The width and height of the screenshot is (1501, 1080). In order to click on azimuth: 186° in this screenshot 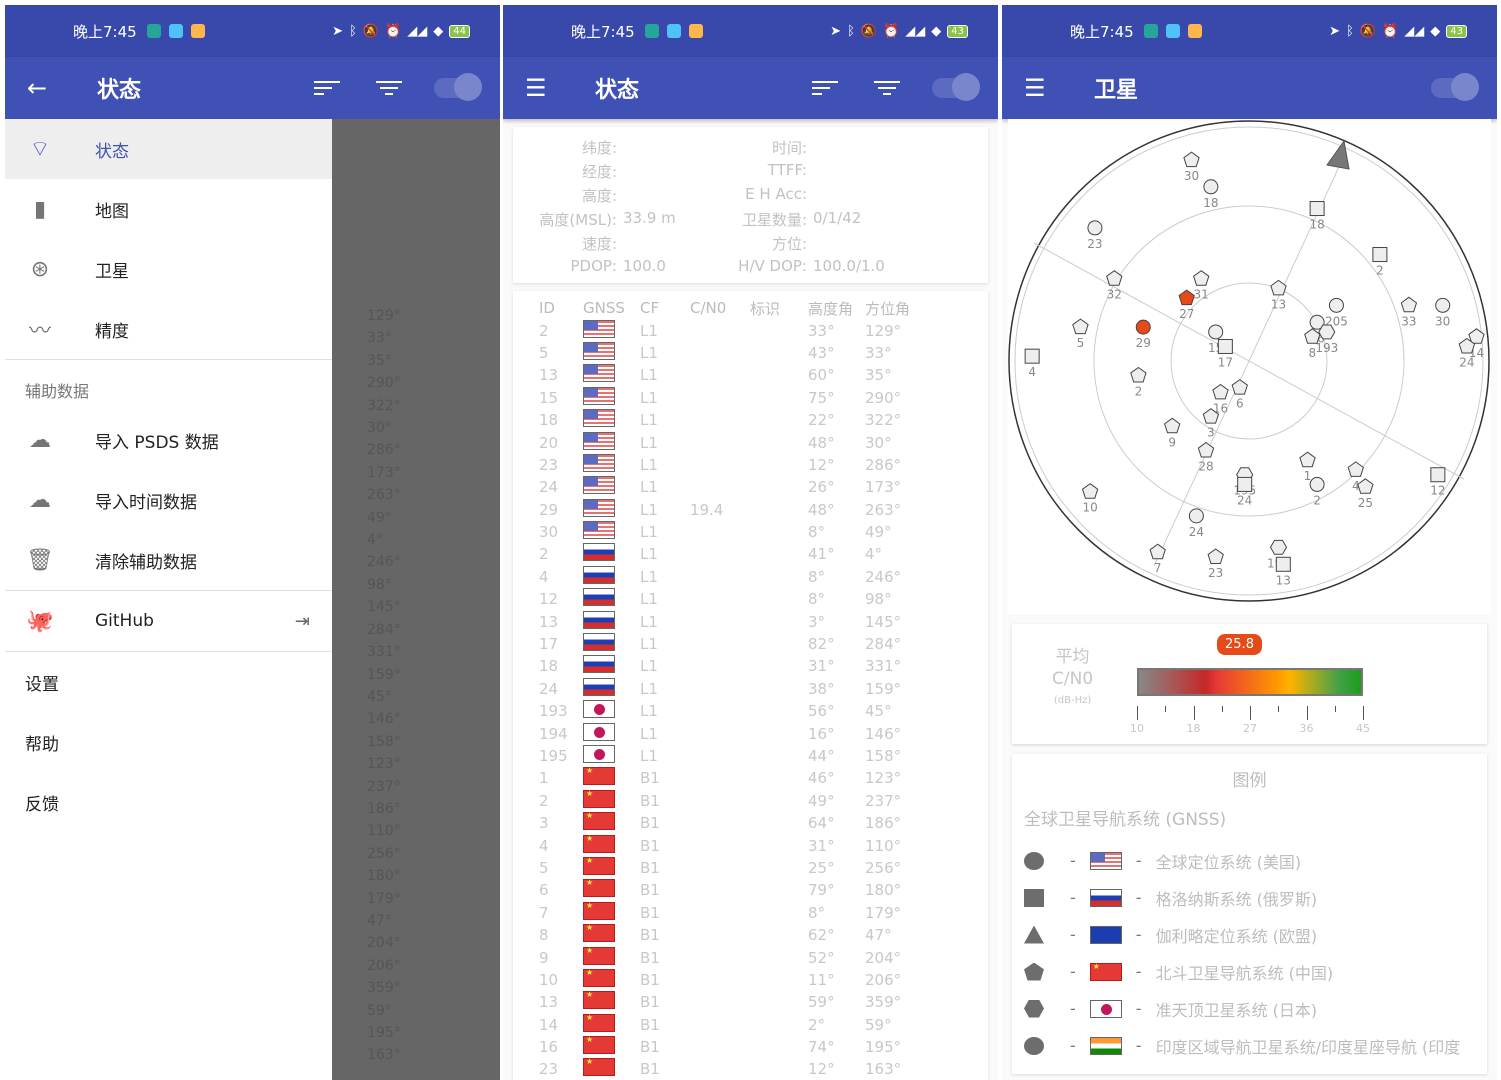, I will do `click(883, 823)`.